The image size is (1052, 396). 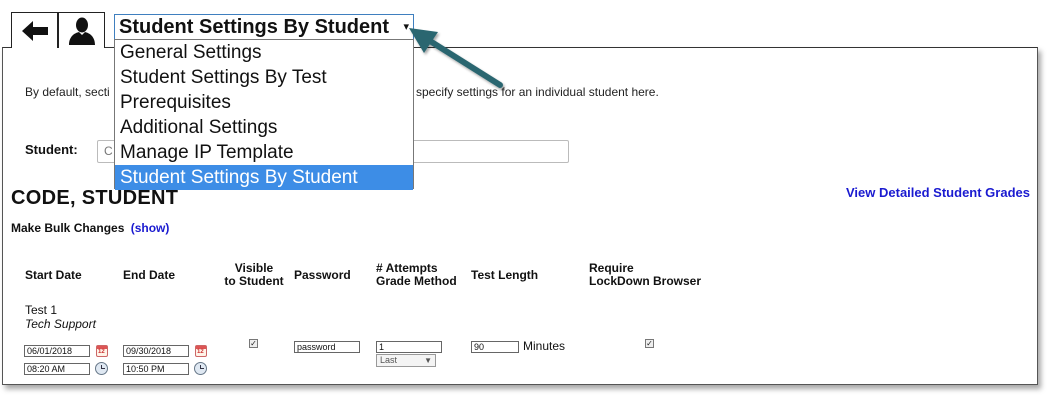 I want to click on header-visible: Visible to Student, so click(x=254, y=275).